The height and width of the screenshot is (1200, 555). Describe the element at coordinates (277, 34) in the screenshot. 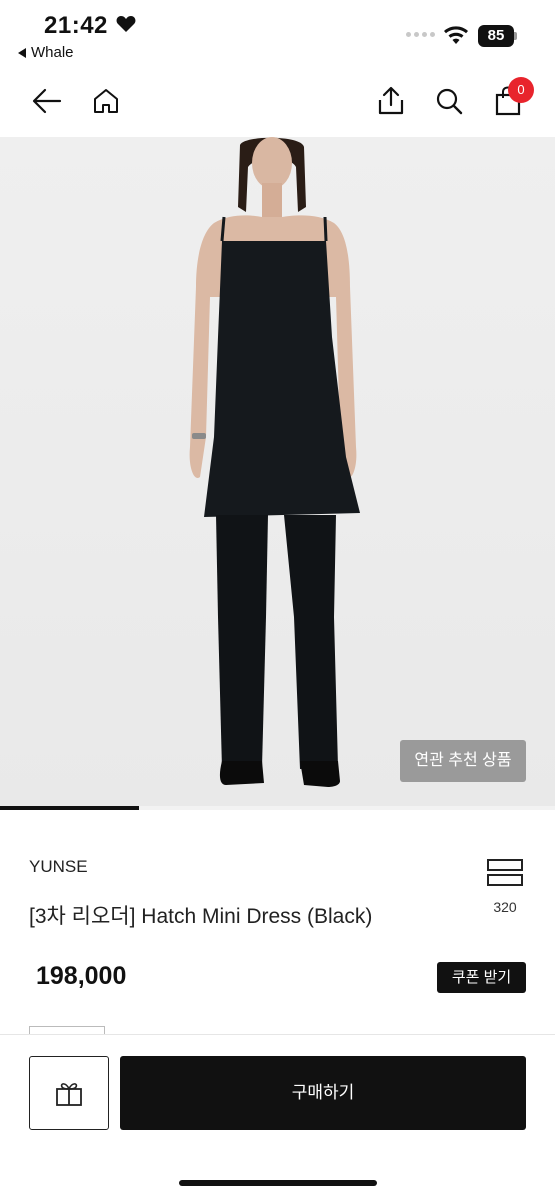

I see `status-bar: 21:42 Whale 85` at that location.